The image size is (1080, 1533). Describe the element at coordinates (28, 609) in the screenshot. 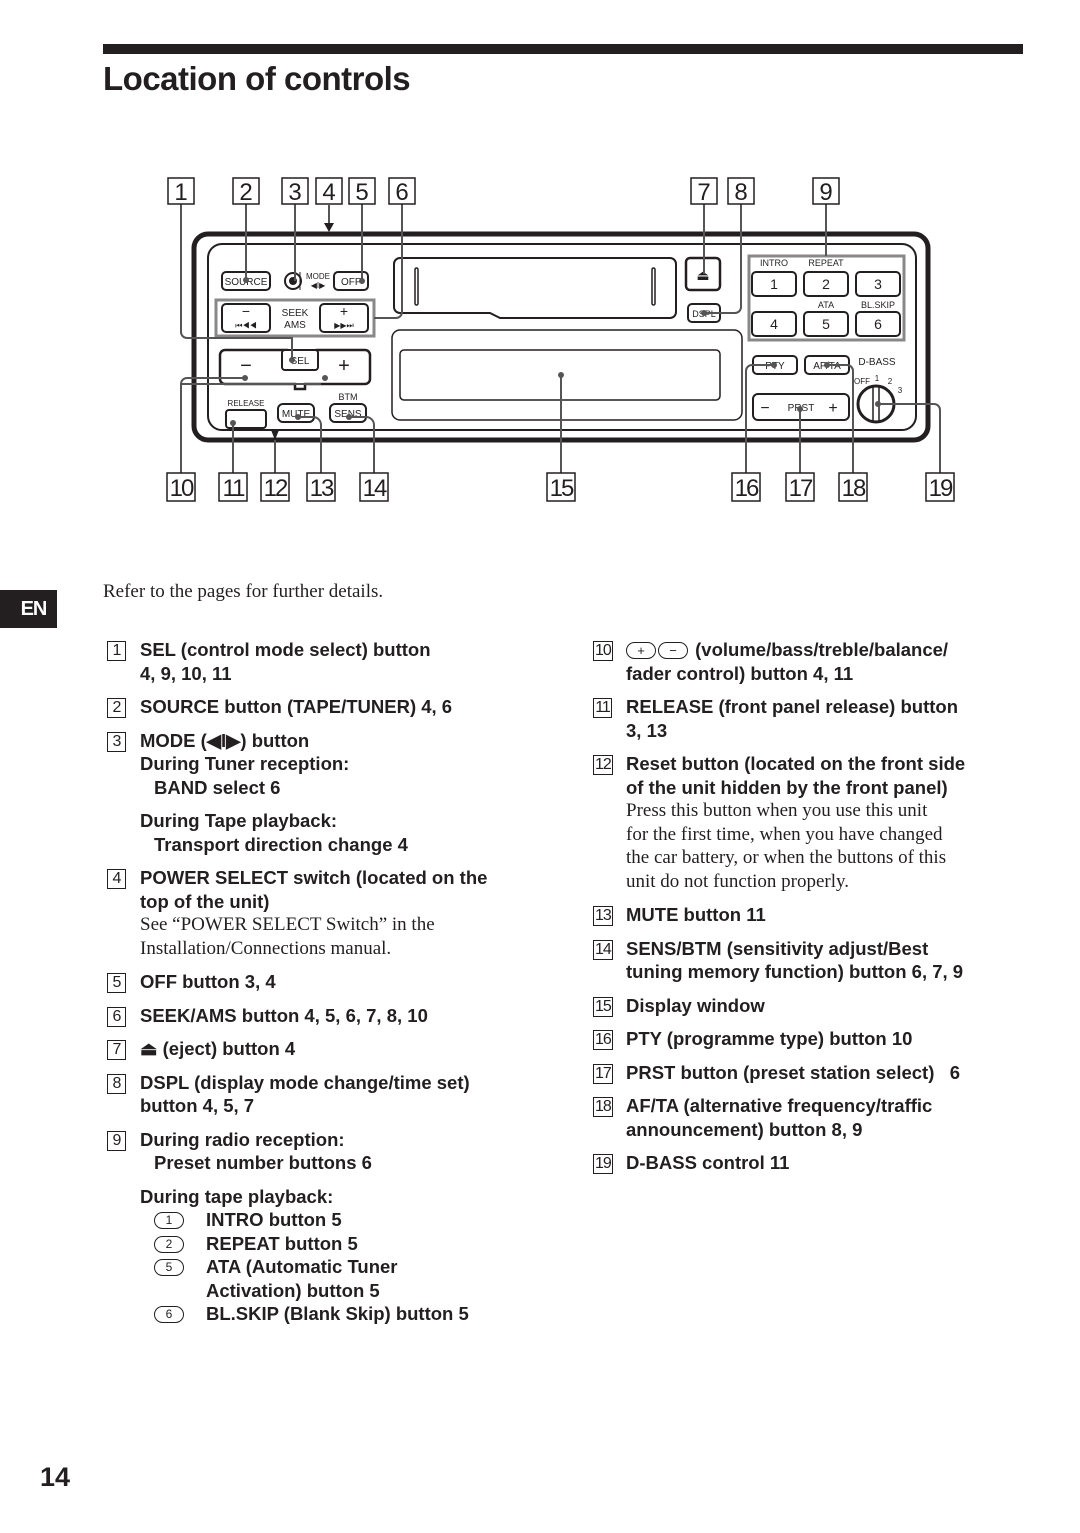

I see `language-tab: EN` at that location.